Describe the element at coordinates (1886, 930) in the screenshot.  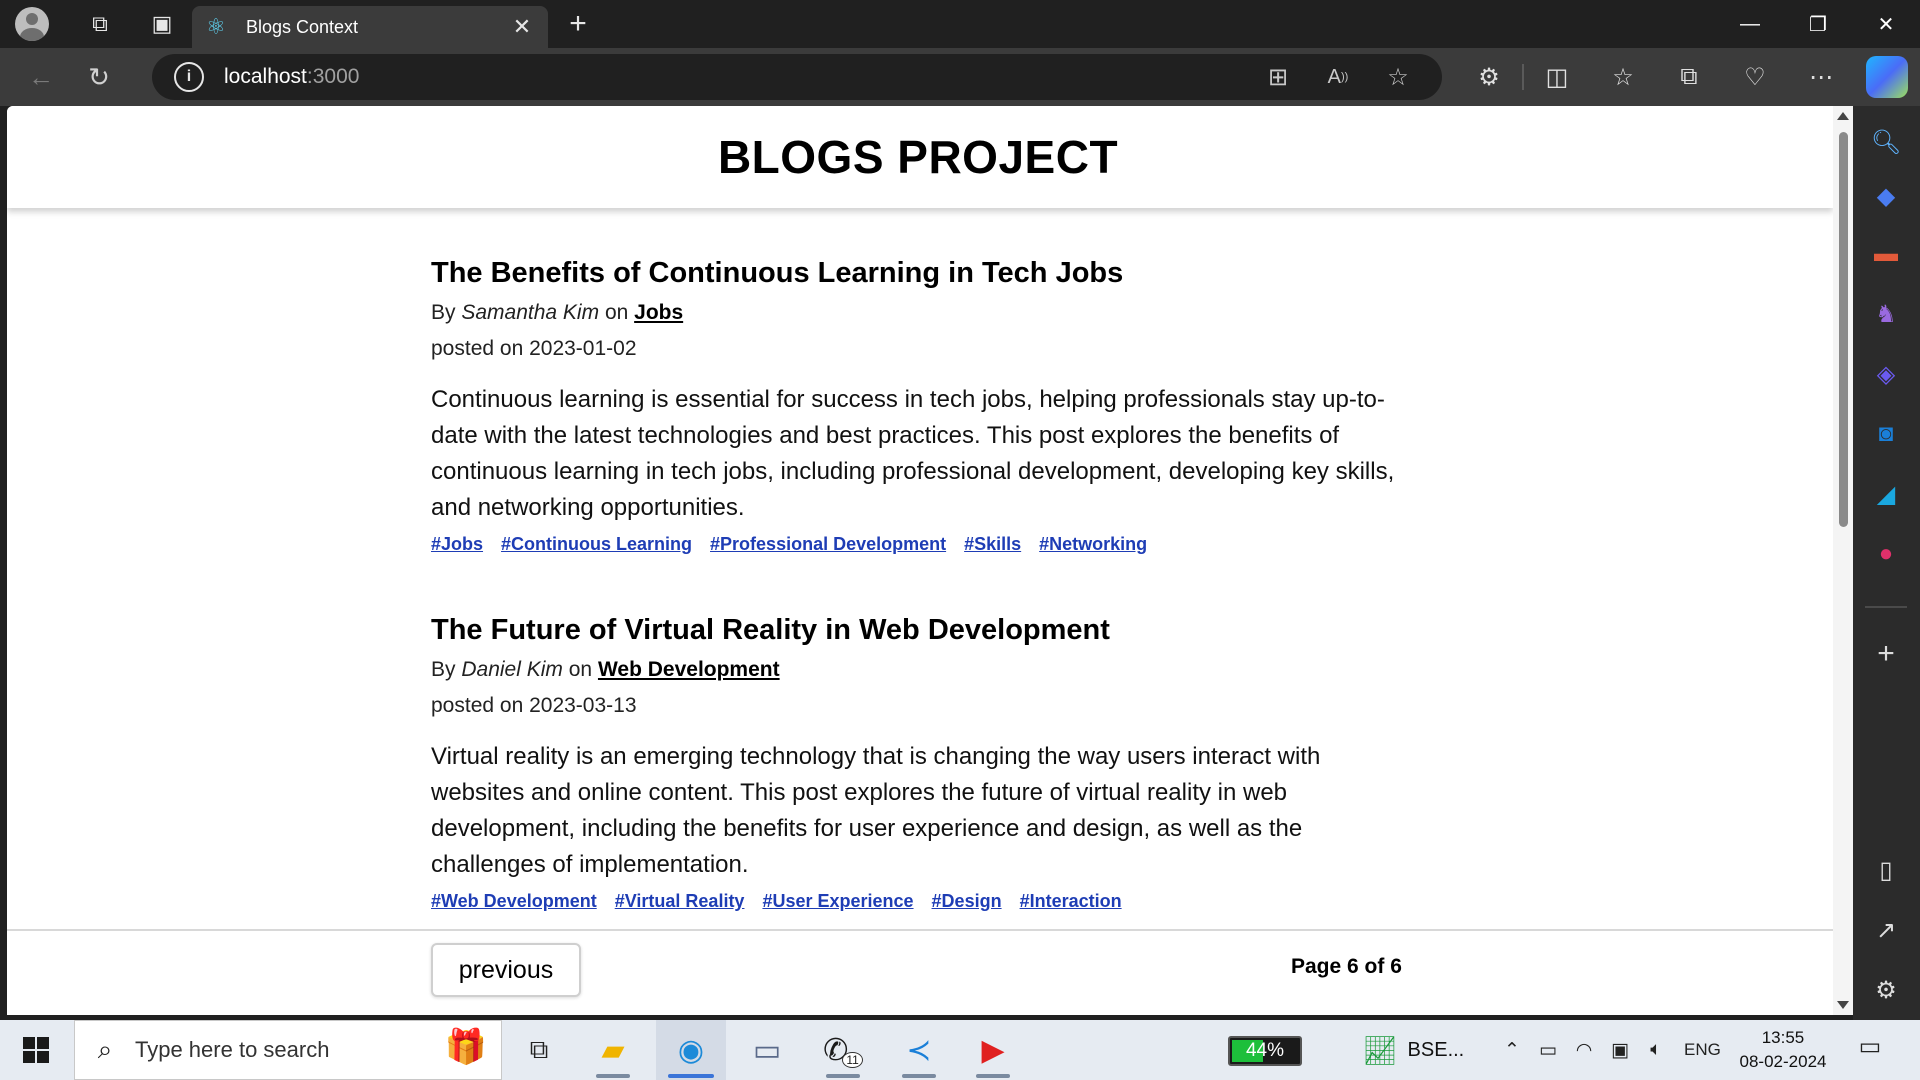
I see `open-external-icon: ↗` at that location.